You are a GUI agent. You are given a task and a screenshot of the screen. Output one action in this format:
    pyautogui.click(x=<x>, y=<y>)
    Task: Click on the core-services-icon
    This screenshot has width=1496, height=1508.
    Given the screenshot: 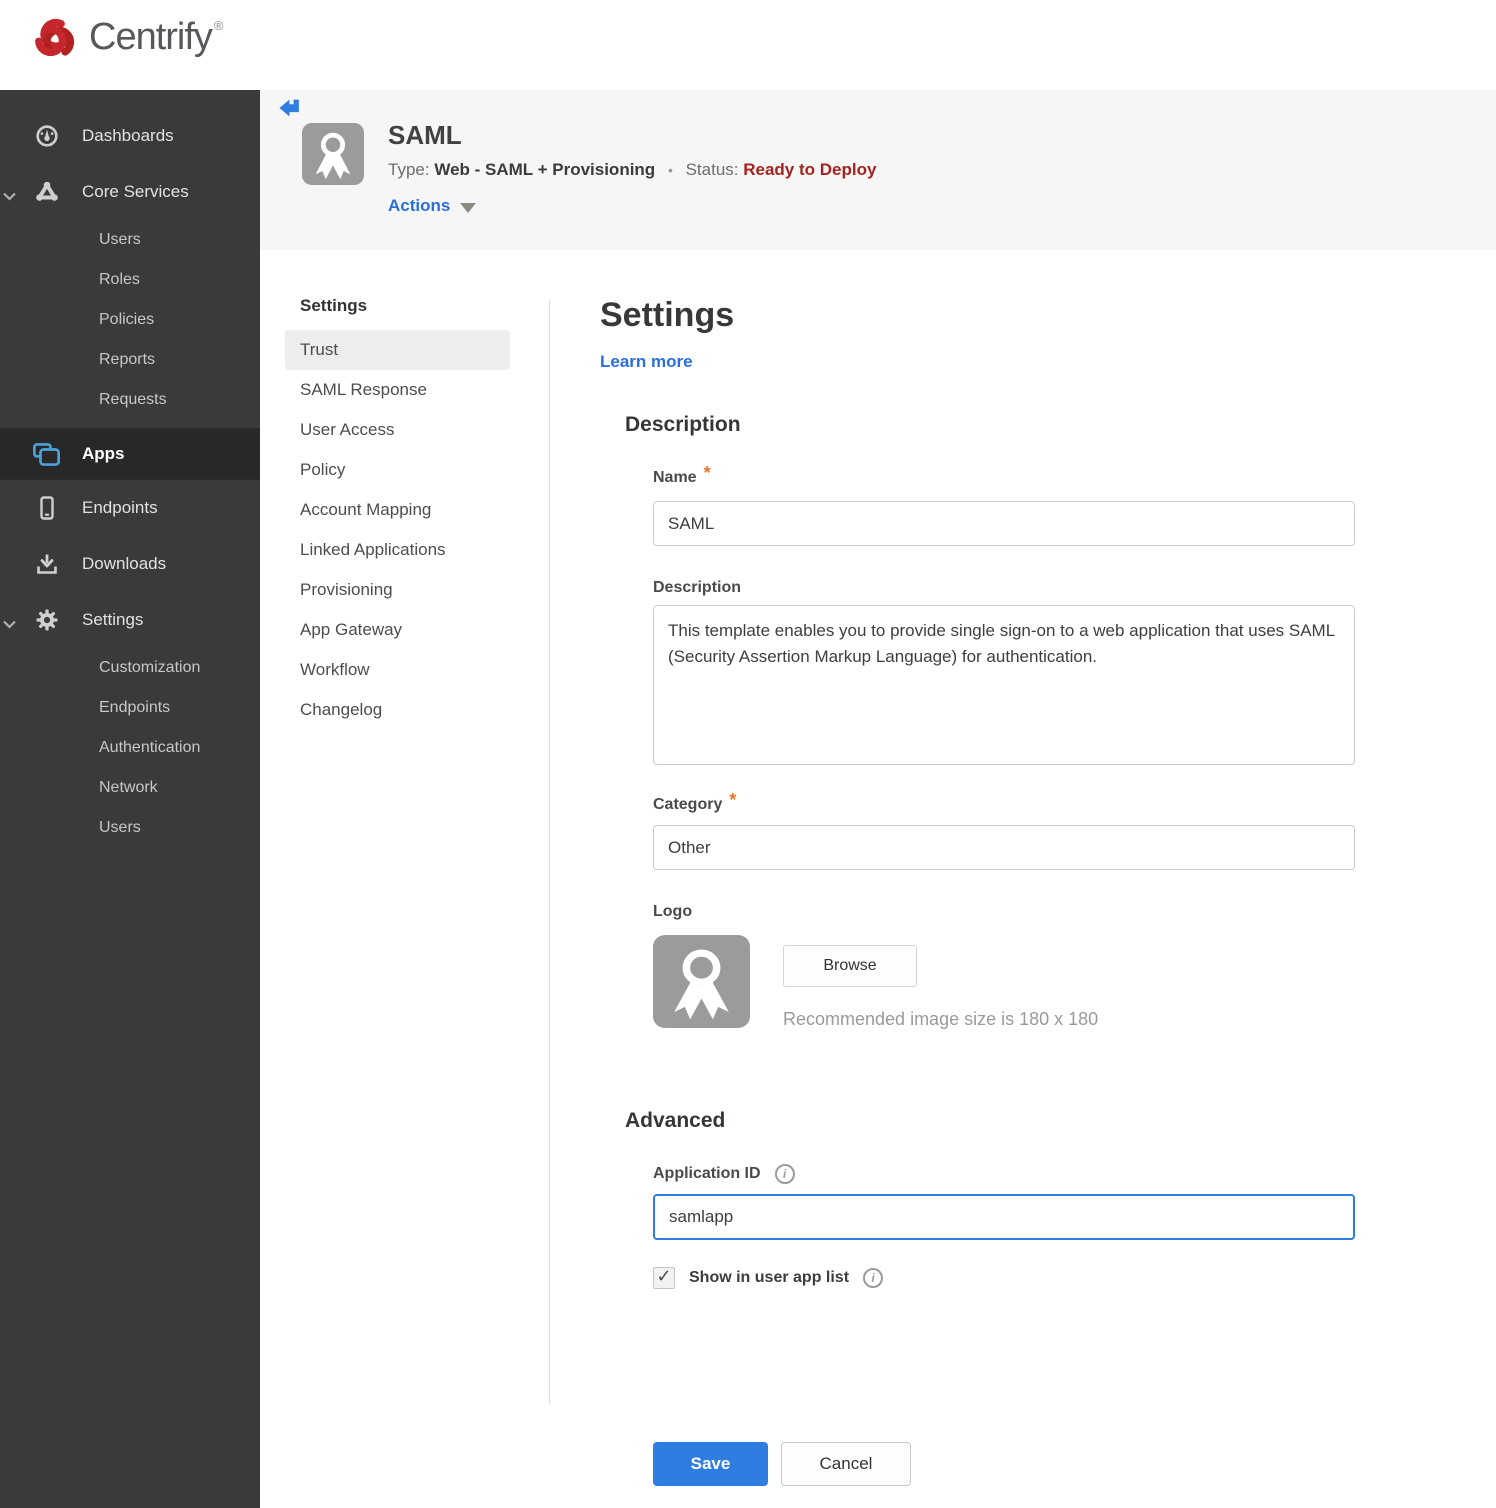 What is the action you would take?
    pyautogui.click(x=46, y=192)
    